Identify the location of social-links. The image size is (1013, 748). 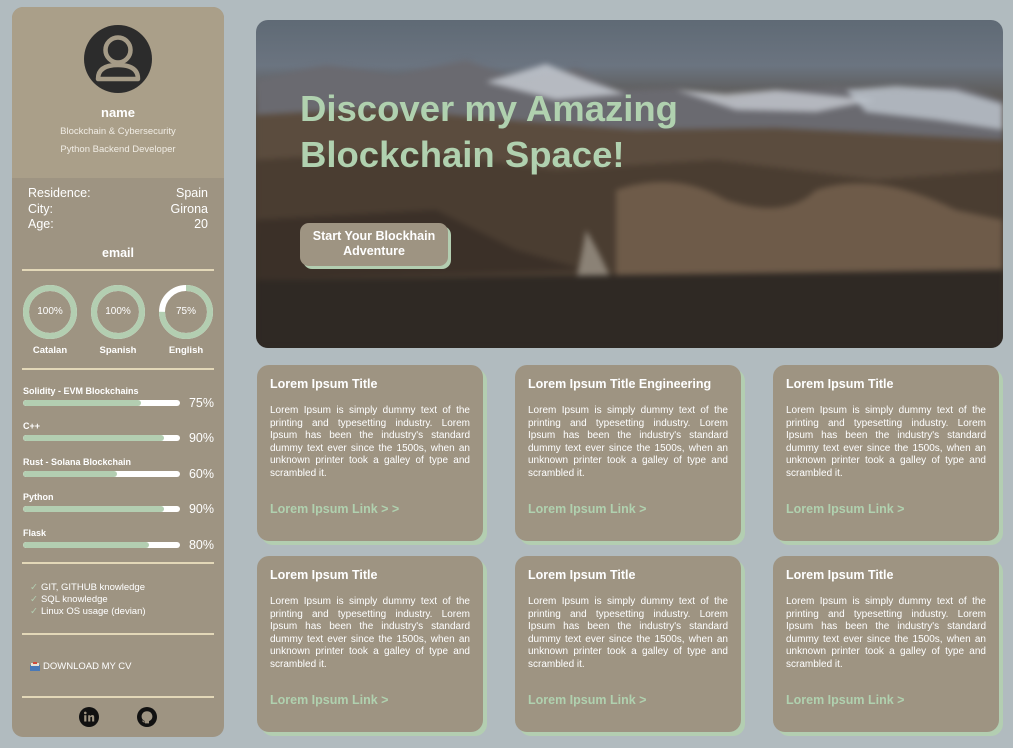
(118, 717).